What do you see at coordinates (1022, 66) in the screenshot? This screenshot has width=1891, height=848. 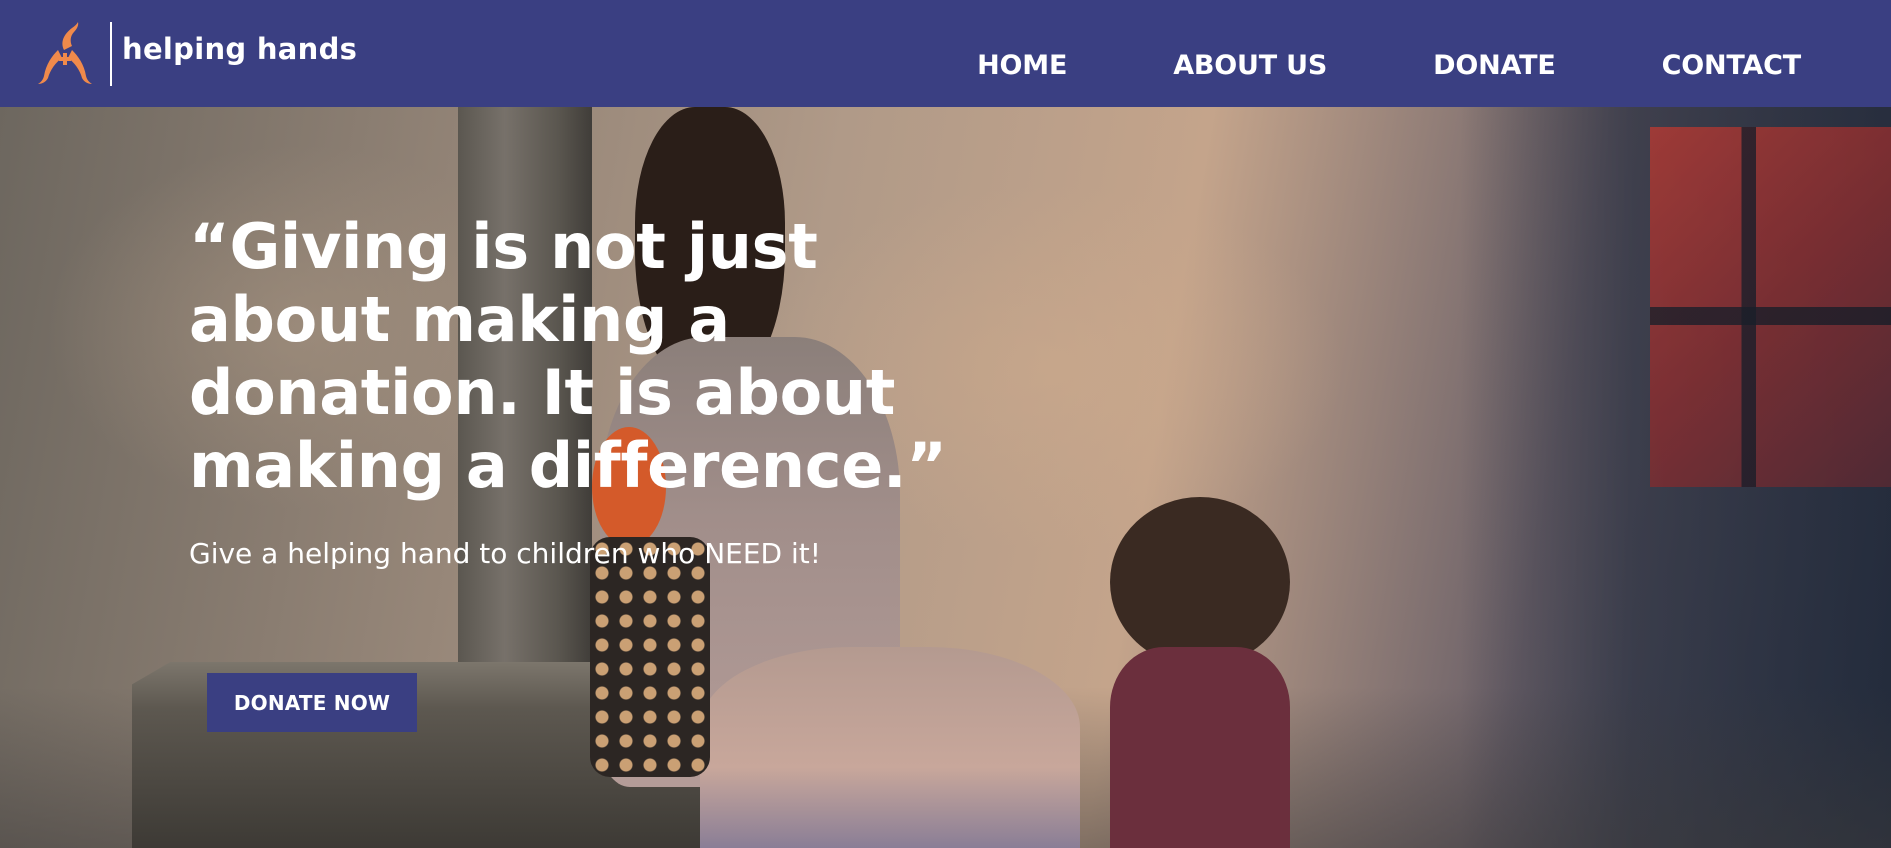 I see `nav-home: HOME` at bounding box center [1022, 66].